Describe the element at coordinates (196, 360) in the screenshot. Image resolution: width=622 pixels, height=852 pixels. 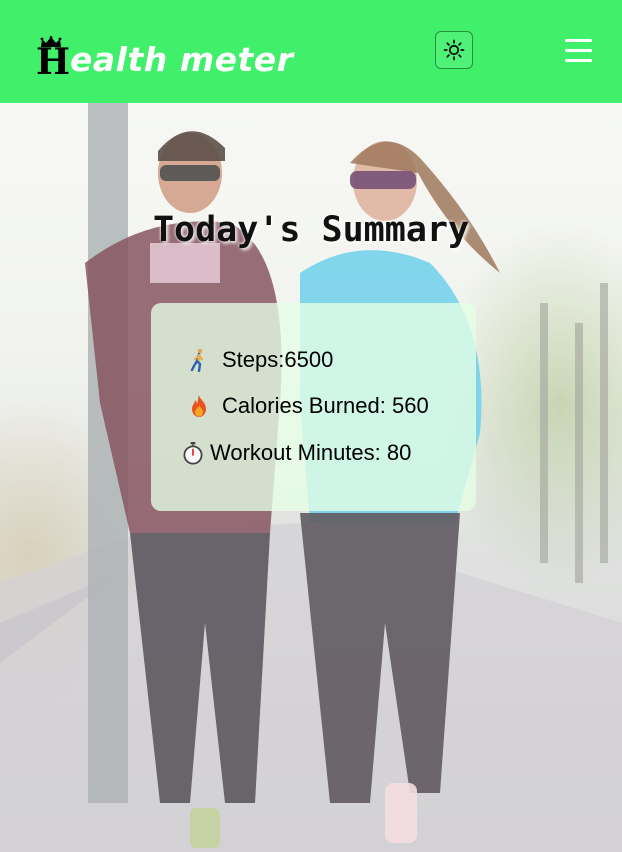
I see `walking-person-icon` at that location.